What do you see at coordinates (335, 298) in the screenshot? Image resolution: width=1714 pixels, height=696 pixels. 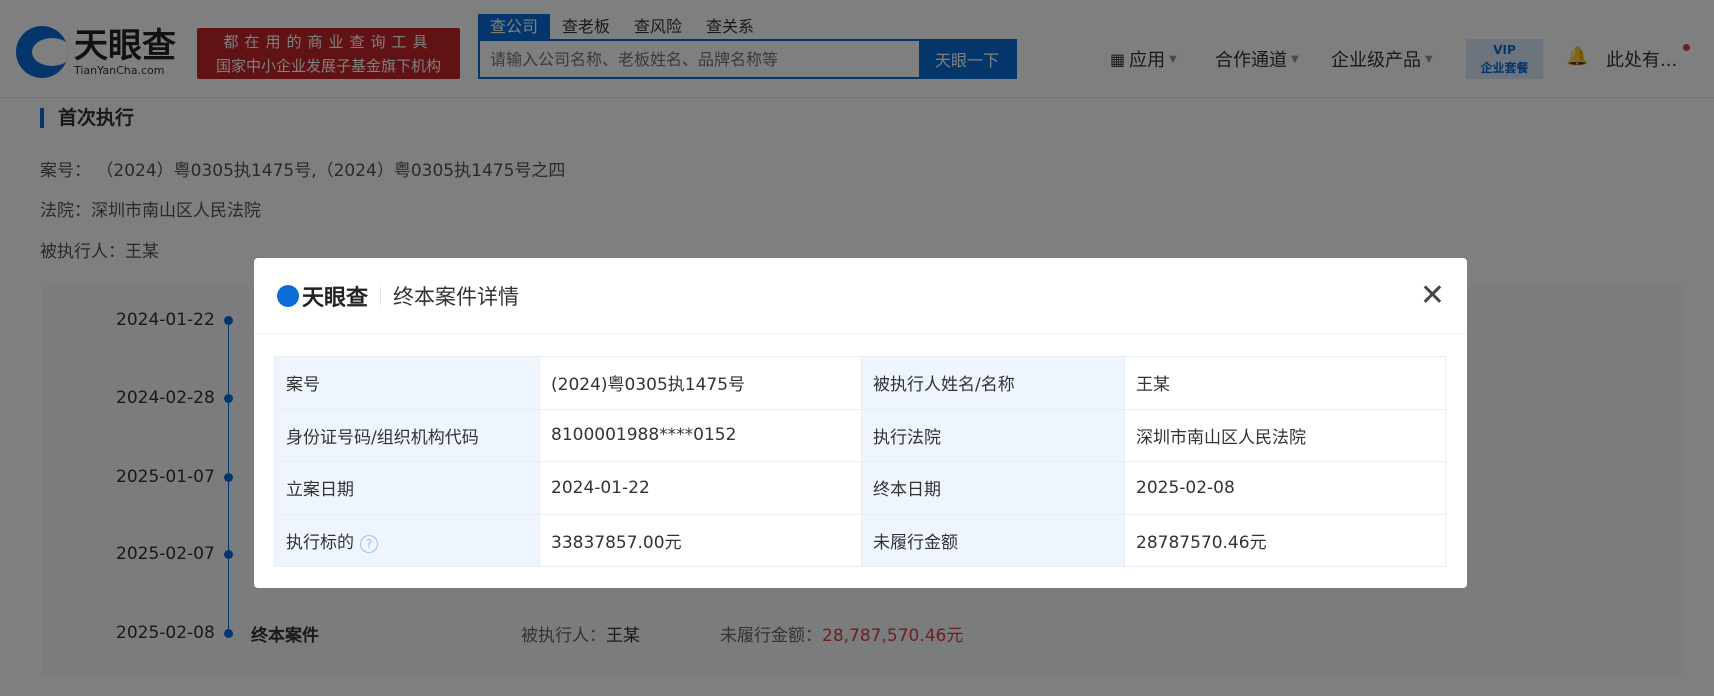 I see `modal-logo-text: 天眼查` at bounding box center [335, 298].